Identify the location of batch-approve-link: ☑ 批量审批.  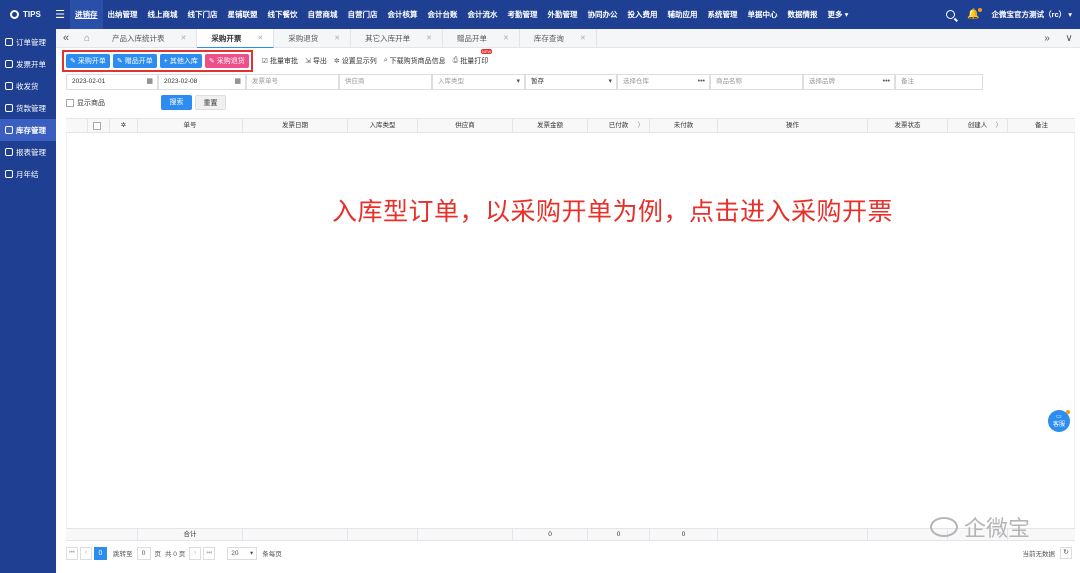
(280, 61).